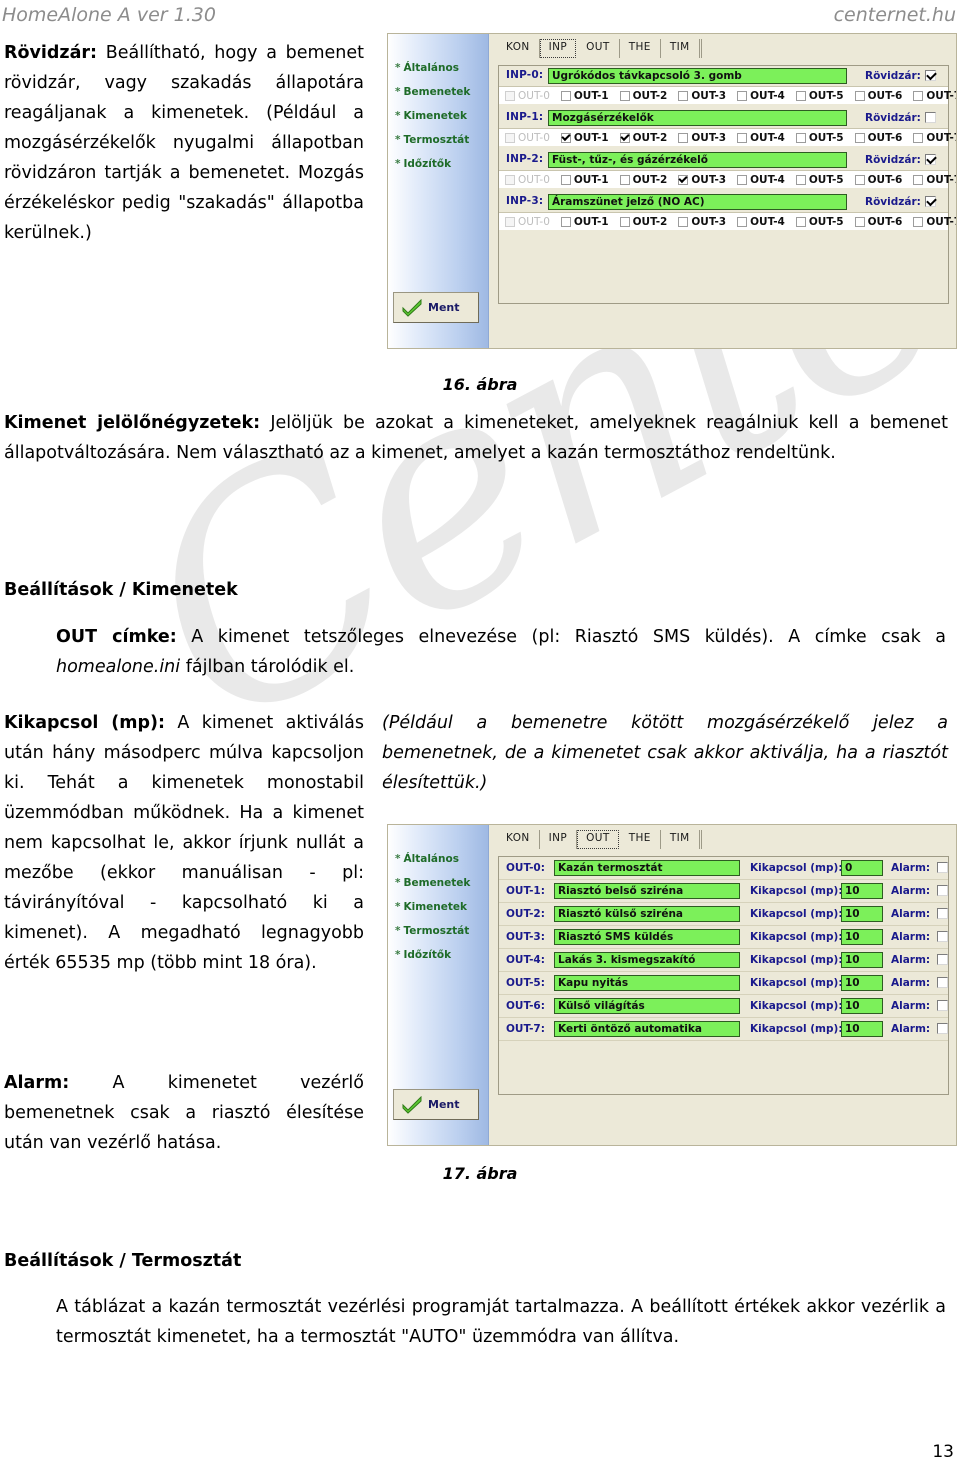 This screenshot has height=1472, width=960. What do you see at coordinates (429, 883) in the screenshot?
I see `fig17-sidebar-item-bemenetek: * Bemenetek` at bounding box center [429, 883].